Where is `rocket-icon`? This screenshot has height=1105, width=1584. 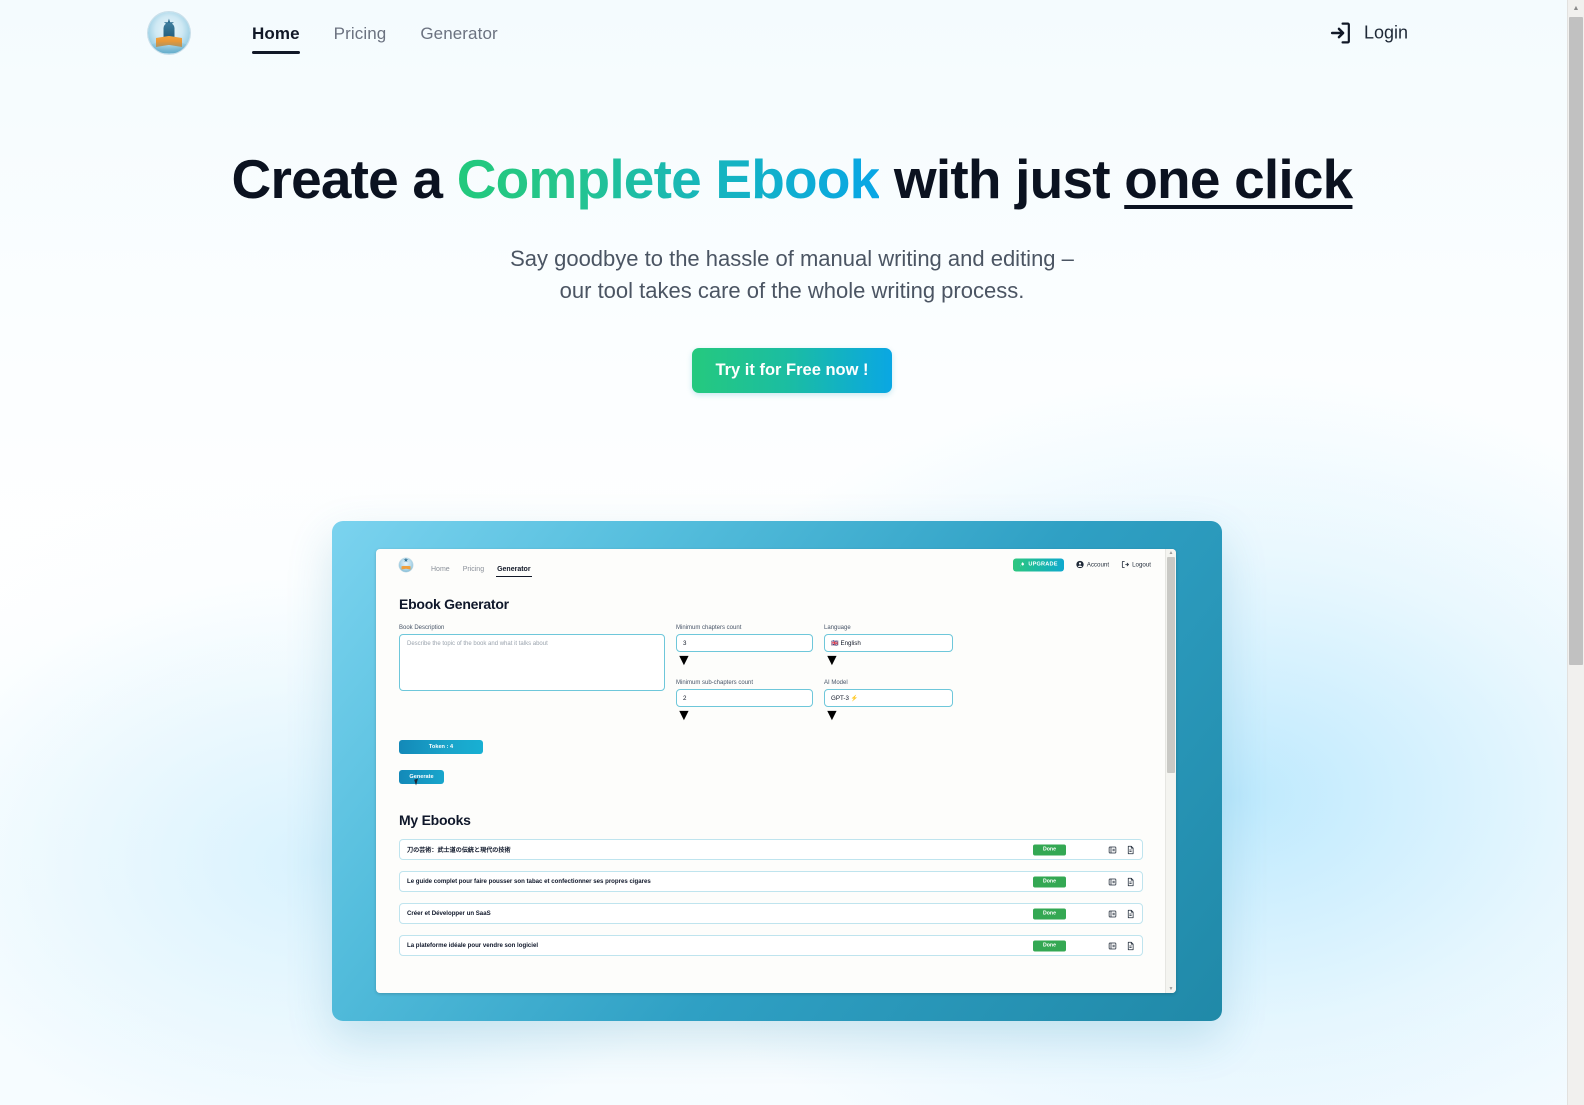
rocket-icon is located at coordinates (1022, 564).